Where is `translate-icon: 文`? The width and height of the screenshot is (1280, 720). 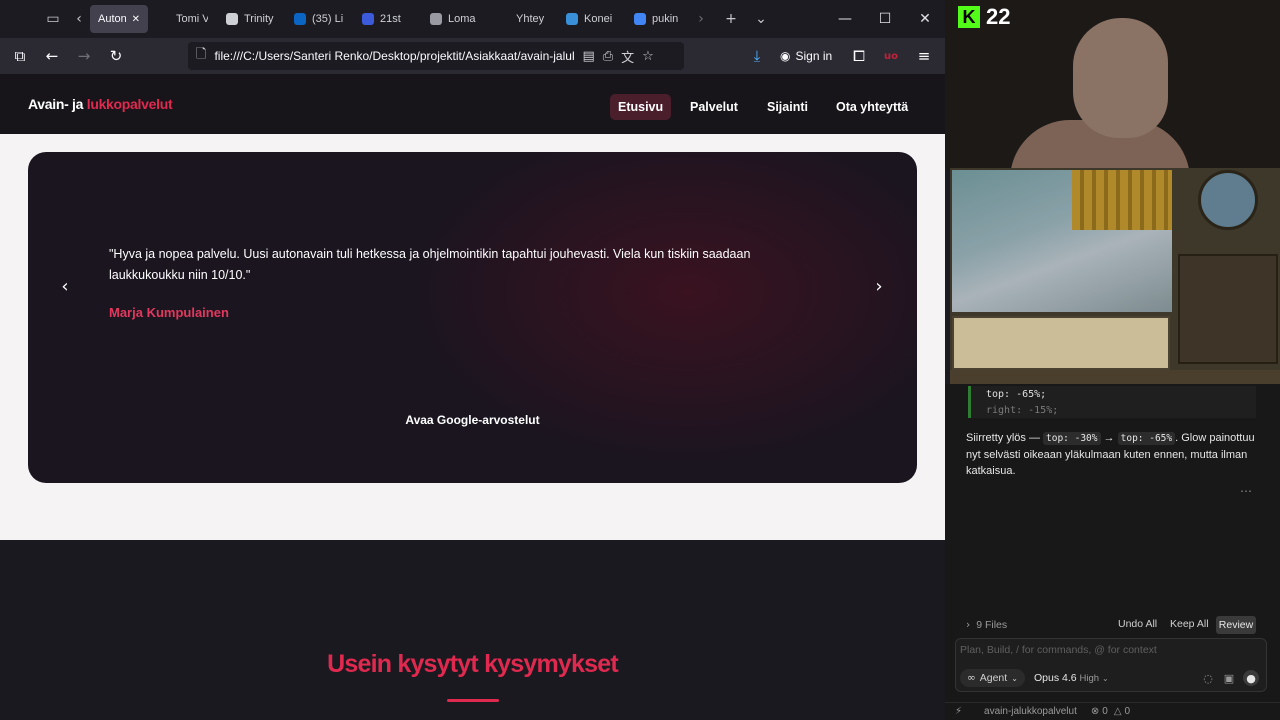 translate-icon: 文 is located at coordinates (627, 56).